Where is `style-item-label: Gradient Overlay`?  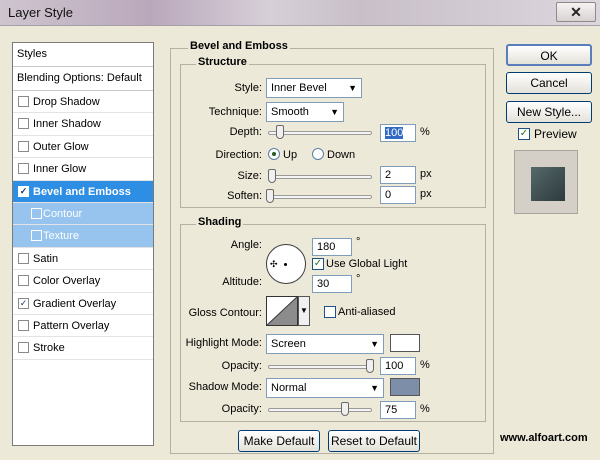
style-item-label: Gradient Overlay is located at coordinates (75, 303).